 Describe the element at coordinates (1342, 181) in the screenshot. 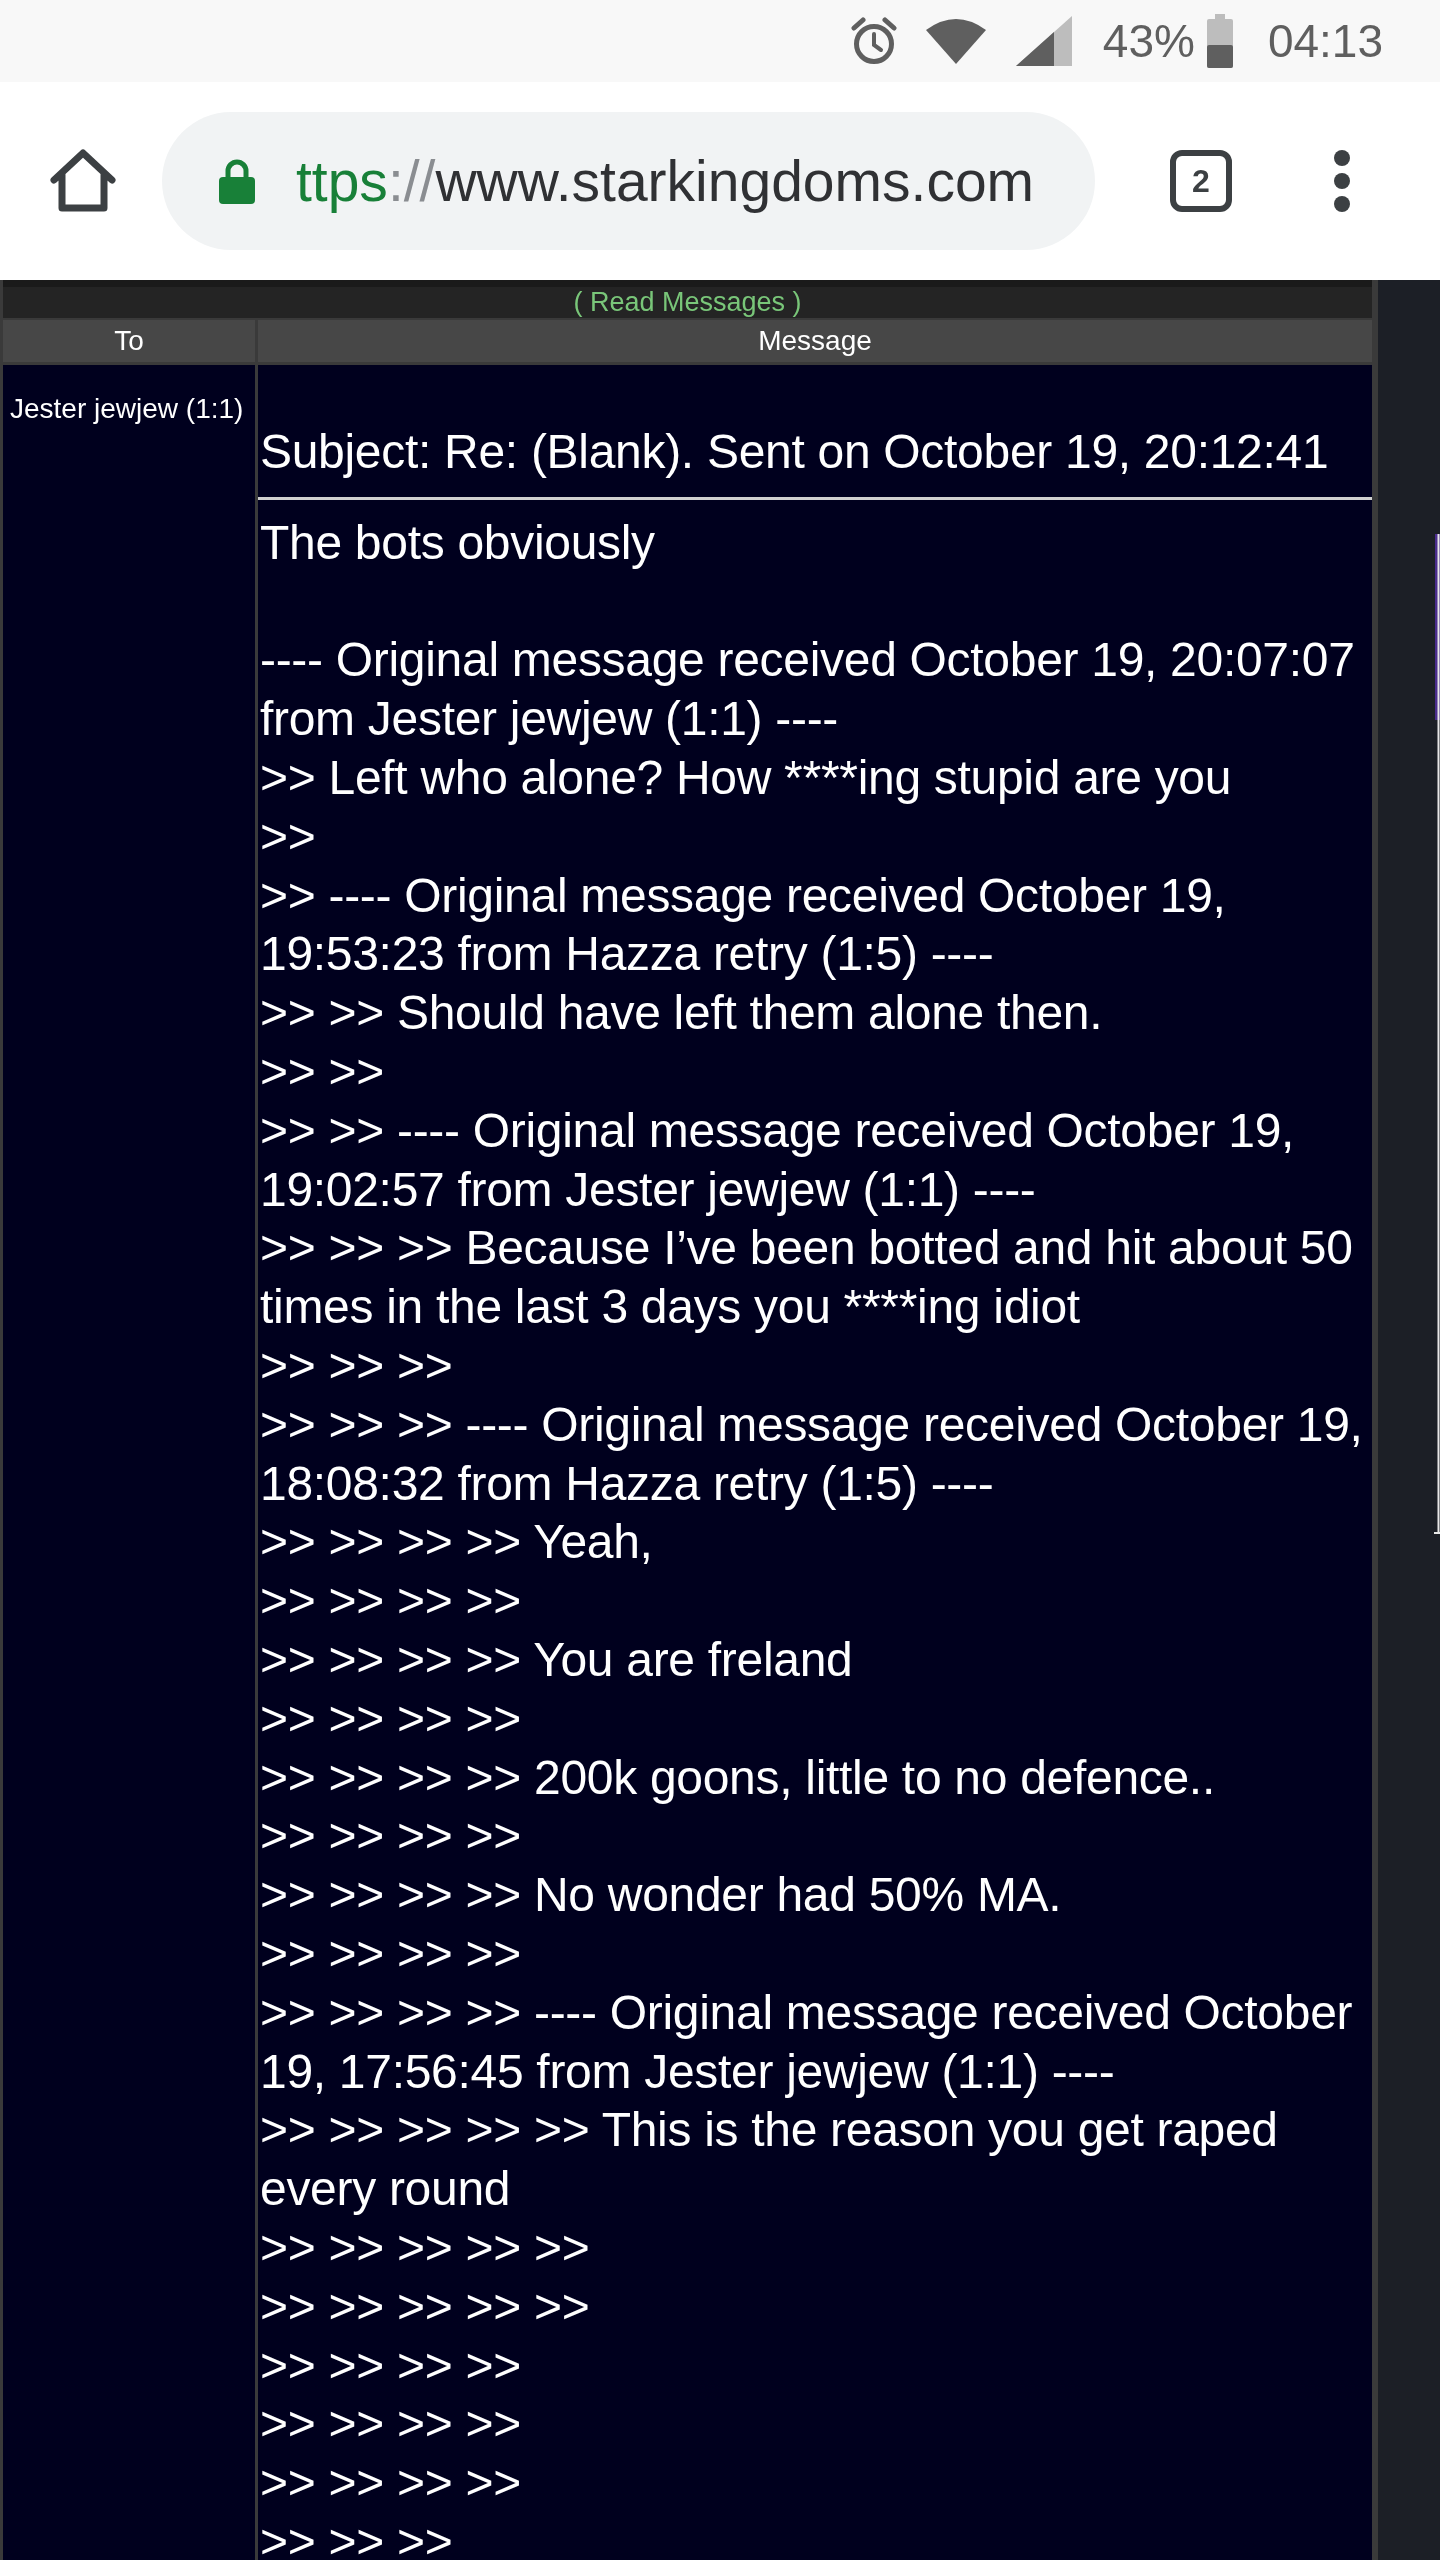

I see `more-options-icon` at that location.